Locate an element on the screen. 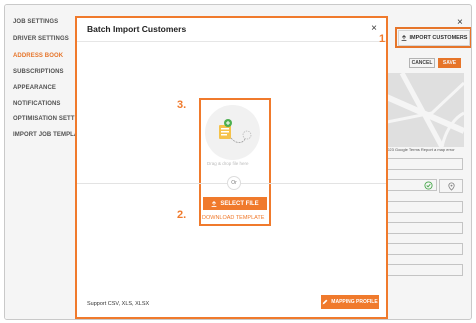 This screenshot has height=323, width=476. select-file-button: SELECT FILE is located at coordinates (235, 203).